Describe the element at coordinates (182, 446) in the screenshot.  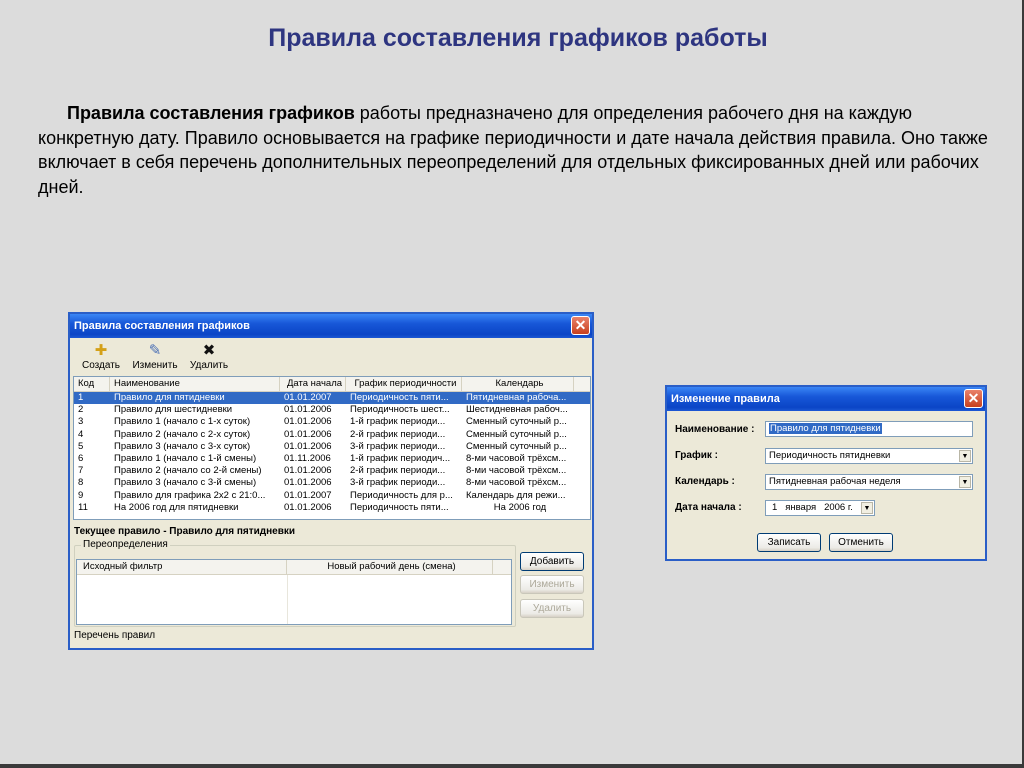
I see `table-cell: Правило 3 (начало с 3-х суток)` at that location.